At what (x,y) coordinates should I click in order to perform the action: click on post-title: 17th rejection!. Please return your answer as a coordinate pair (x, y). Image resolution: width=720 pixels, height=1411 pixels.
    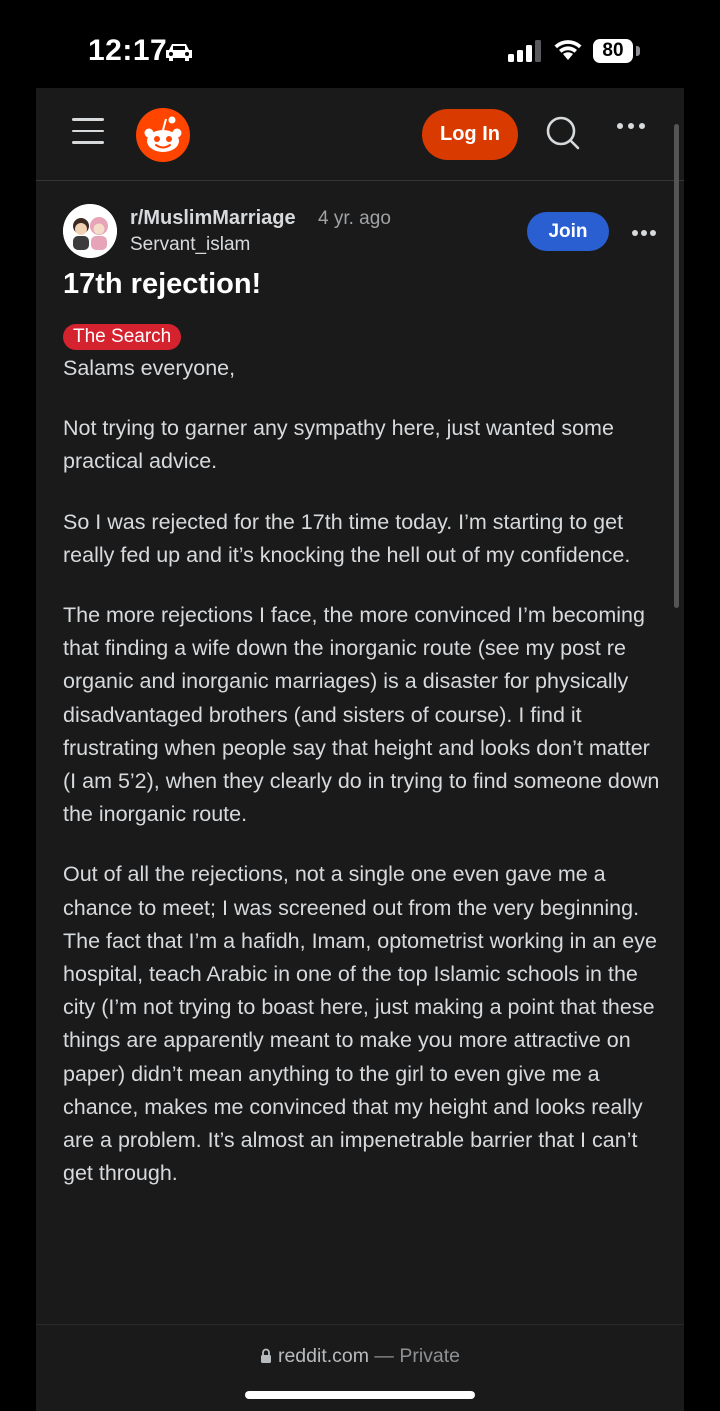
    Looking at the image, I should click on (162, 284).